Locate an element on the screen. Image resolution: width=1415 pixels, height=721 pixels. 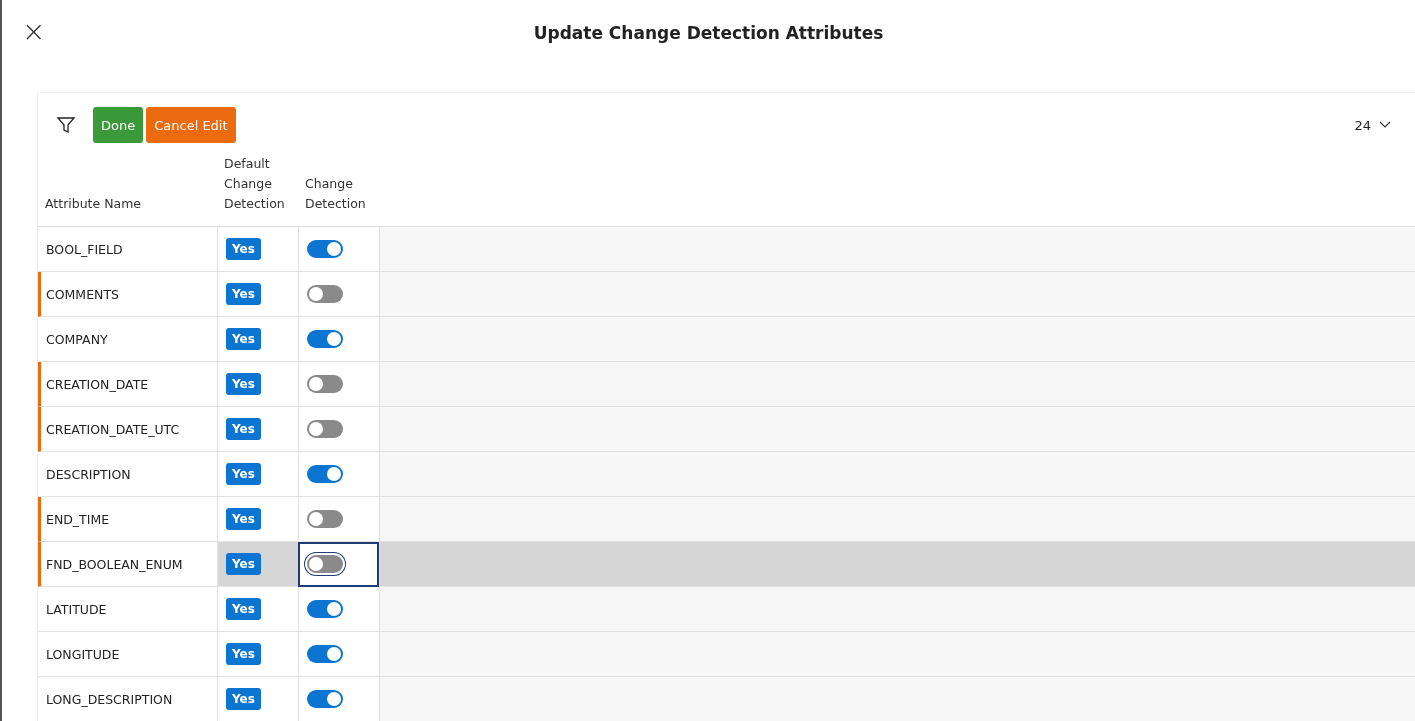
attribute-name: DESCRIPTION is located at coordinates (88, 474).